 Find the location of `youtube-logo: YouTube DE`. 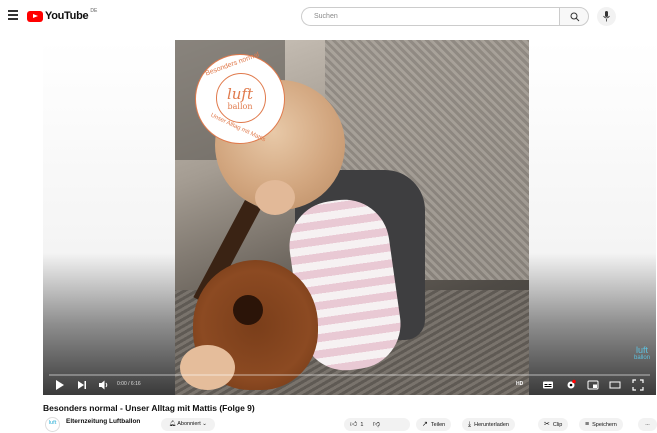

youtube-logo: YouTube DE is located at coordinates (62, 15).